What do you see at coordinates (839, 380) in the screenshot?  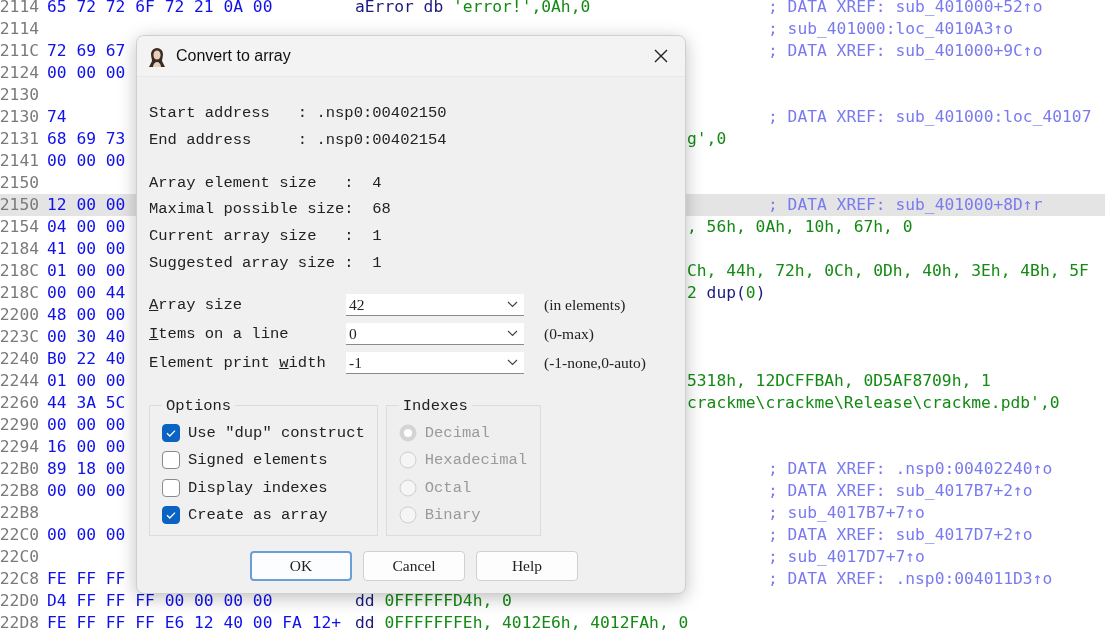 I see `code-text: 5318h, 12DCFFBAh, 0D5AF8709h, 1` at bounding box center [839, 380].